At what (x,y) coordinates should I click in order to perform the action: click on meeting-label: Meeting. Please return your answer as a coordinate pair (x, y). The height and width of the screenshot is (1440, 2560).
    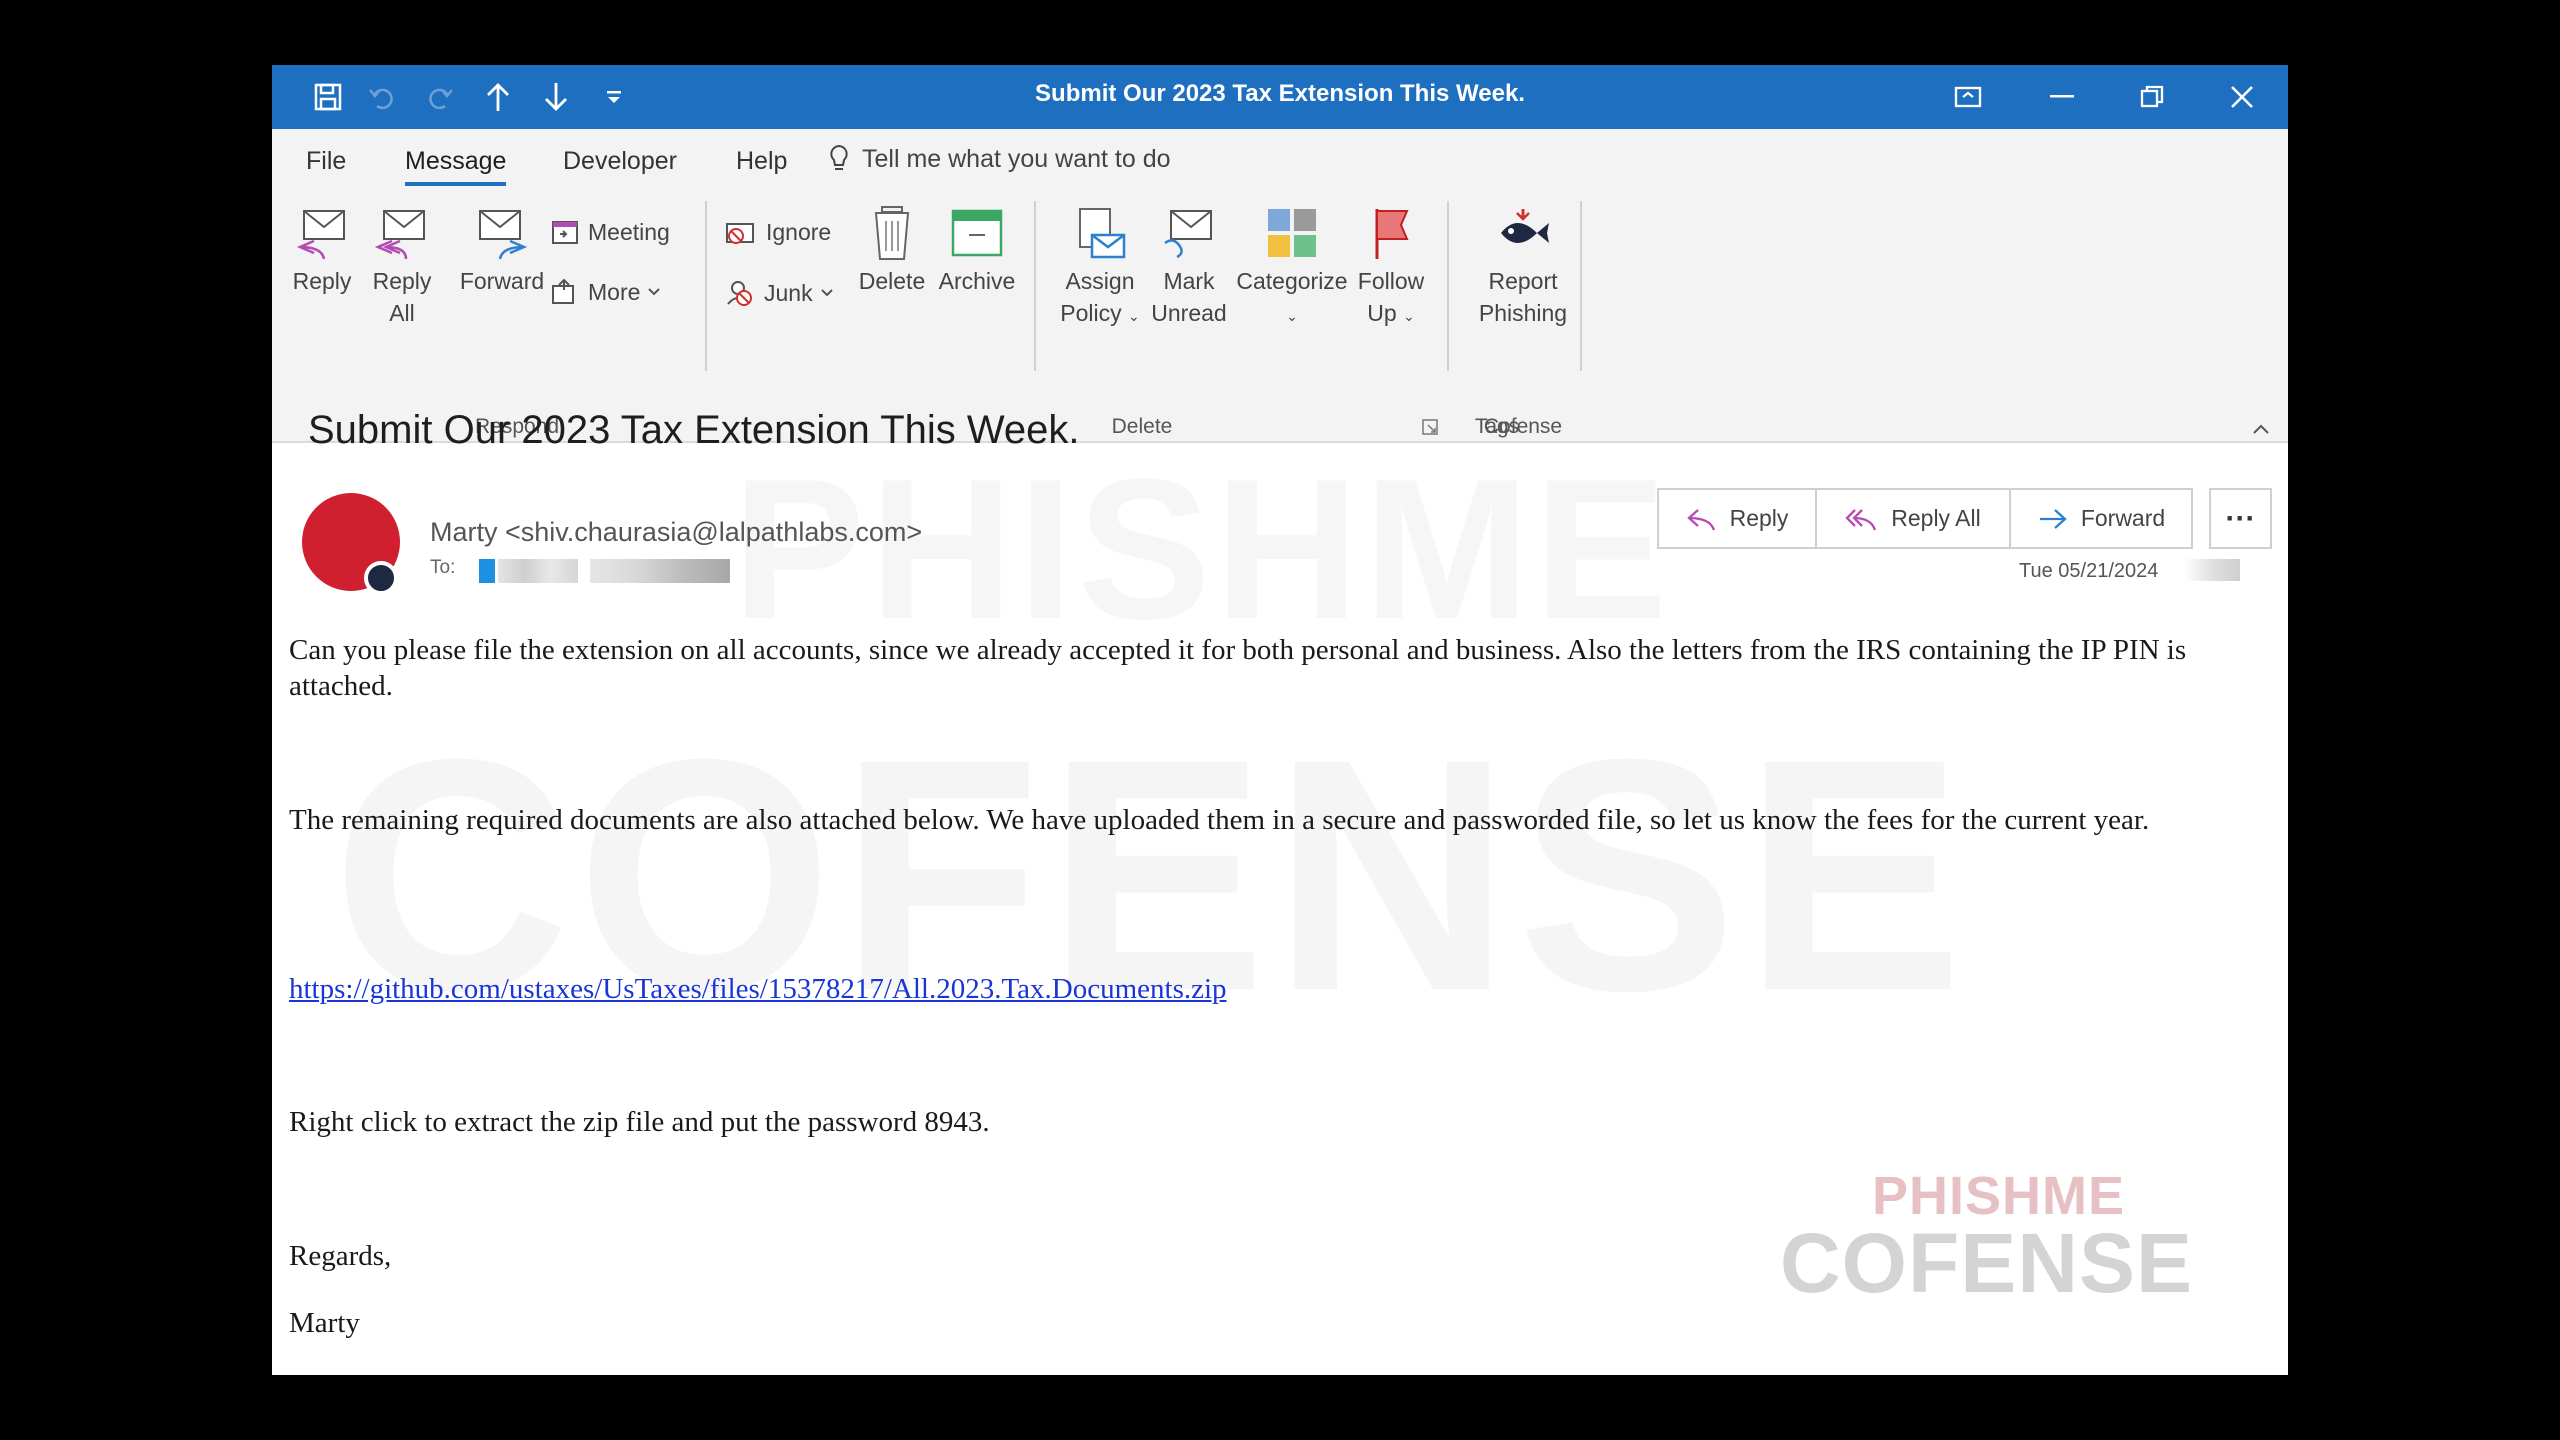
    Looking at the image, I should click on (629, 231).